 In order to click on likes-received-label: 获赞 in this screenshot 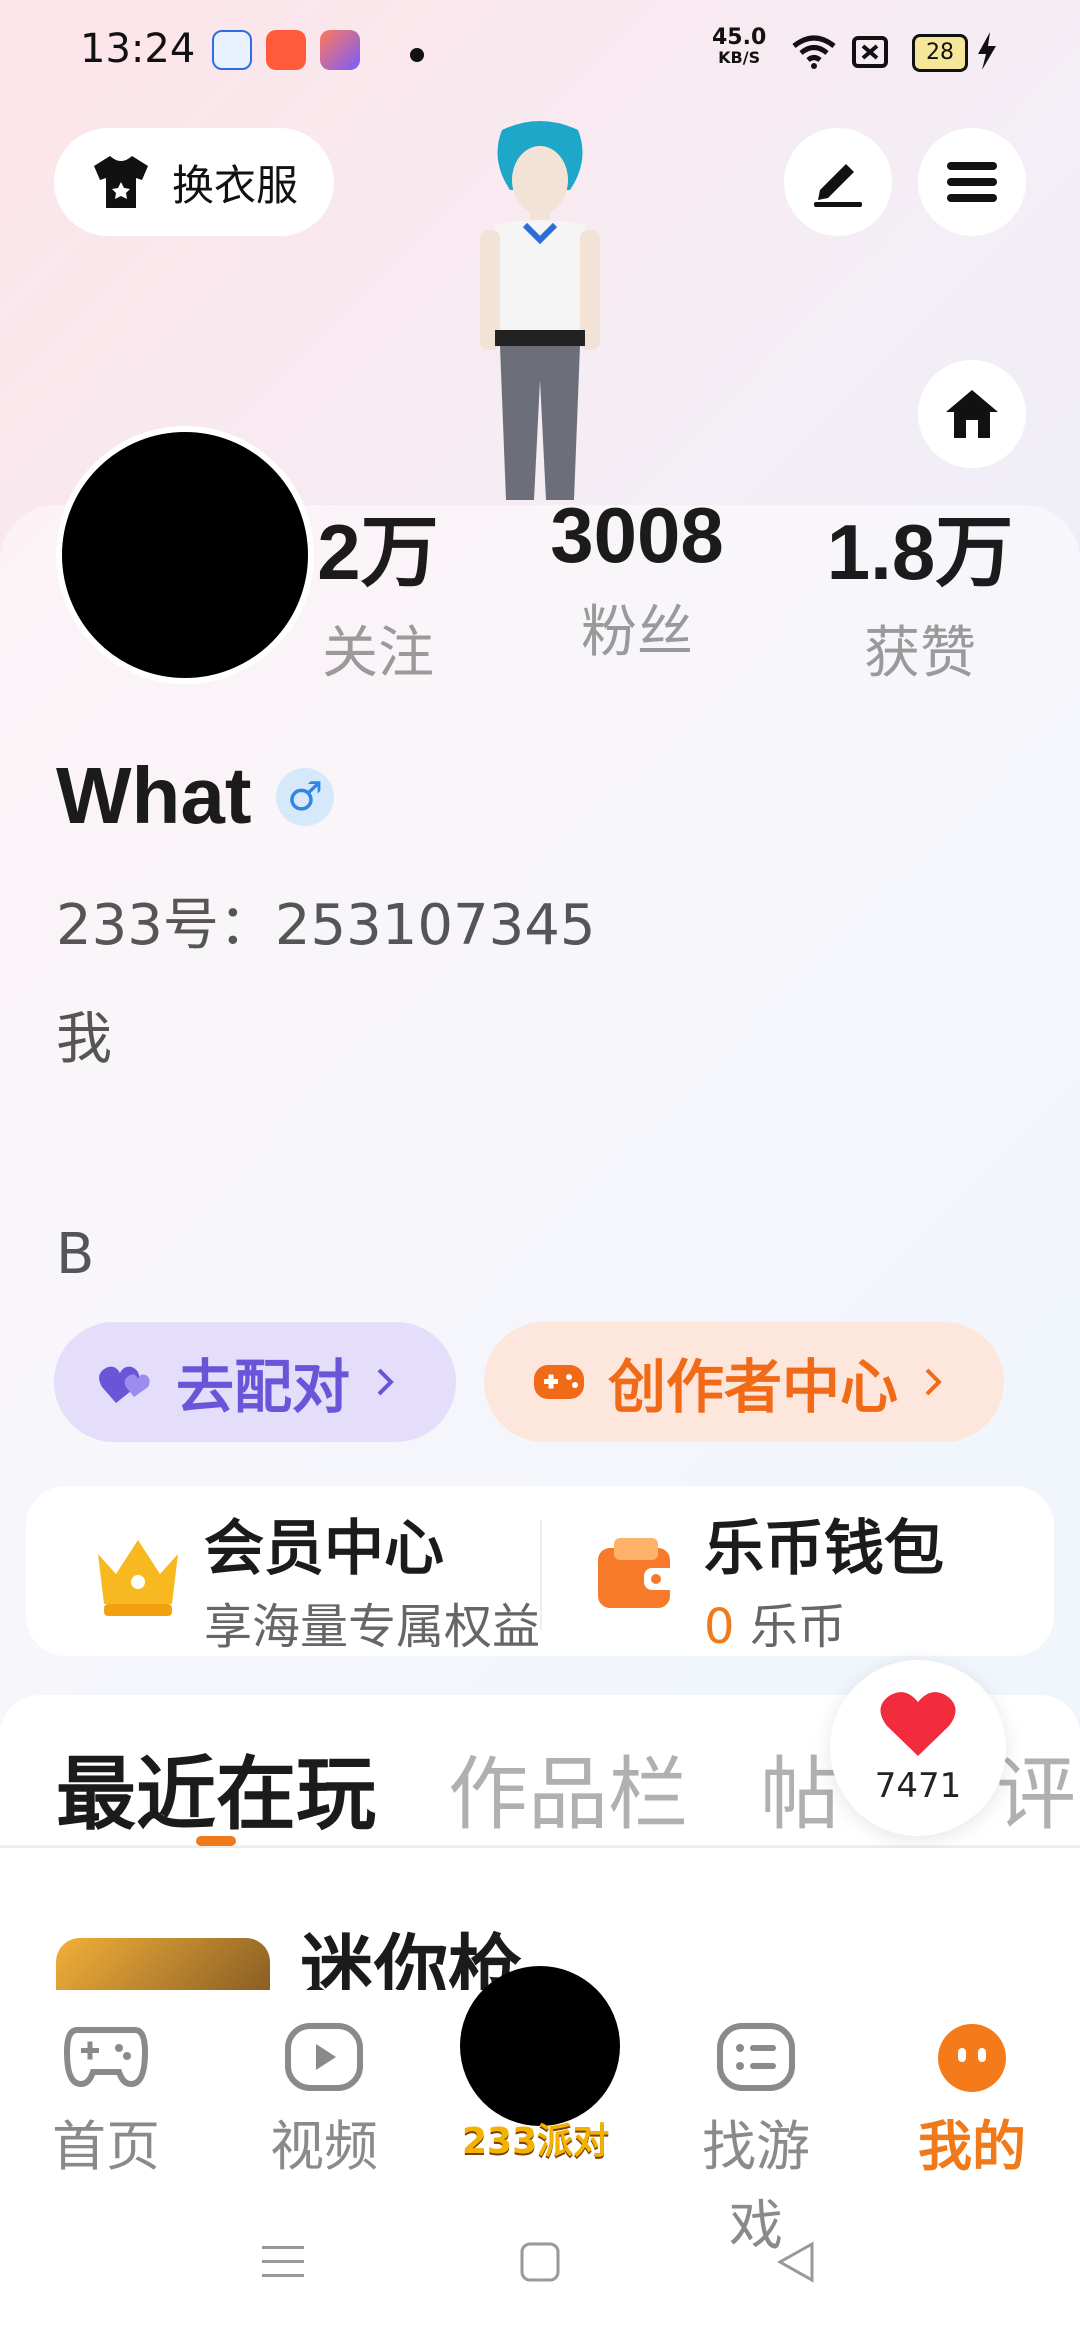, I will do `click(920, 653)`.